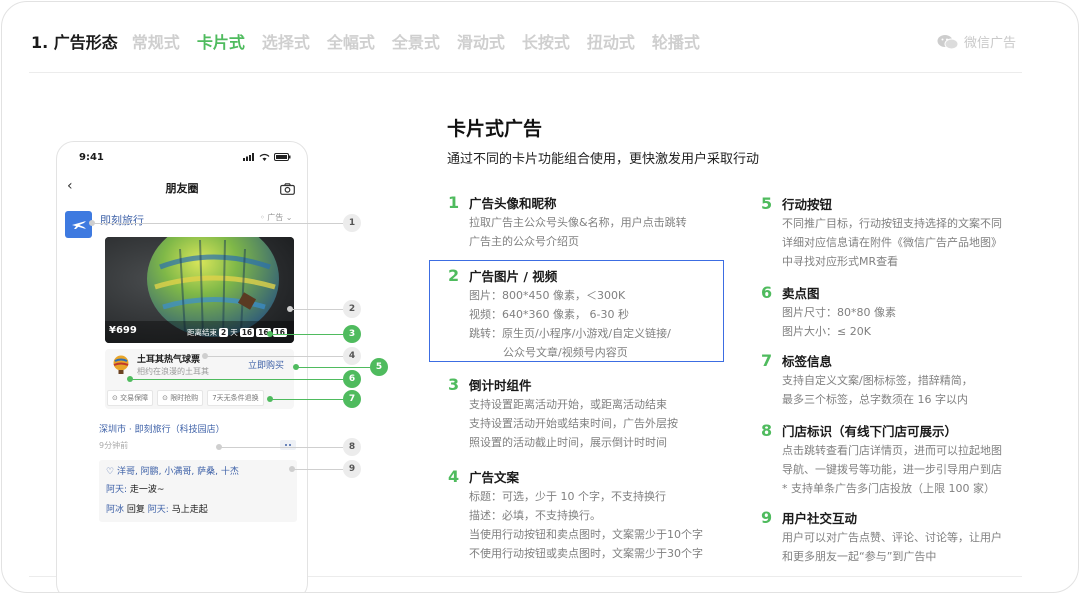  Describe the element at coordinates (513, 203) in the screenshot. I see `feature-title: 广告头像和昵称` at that location.